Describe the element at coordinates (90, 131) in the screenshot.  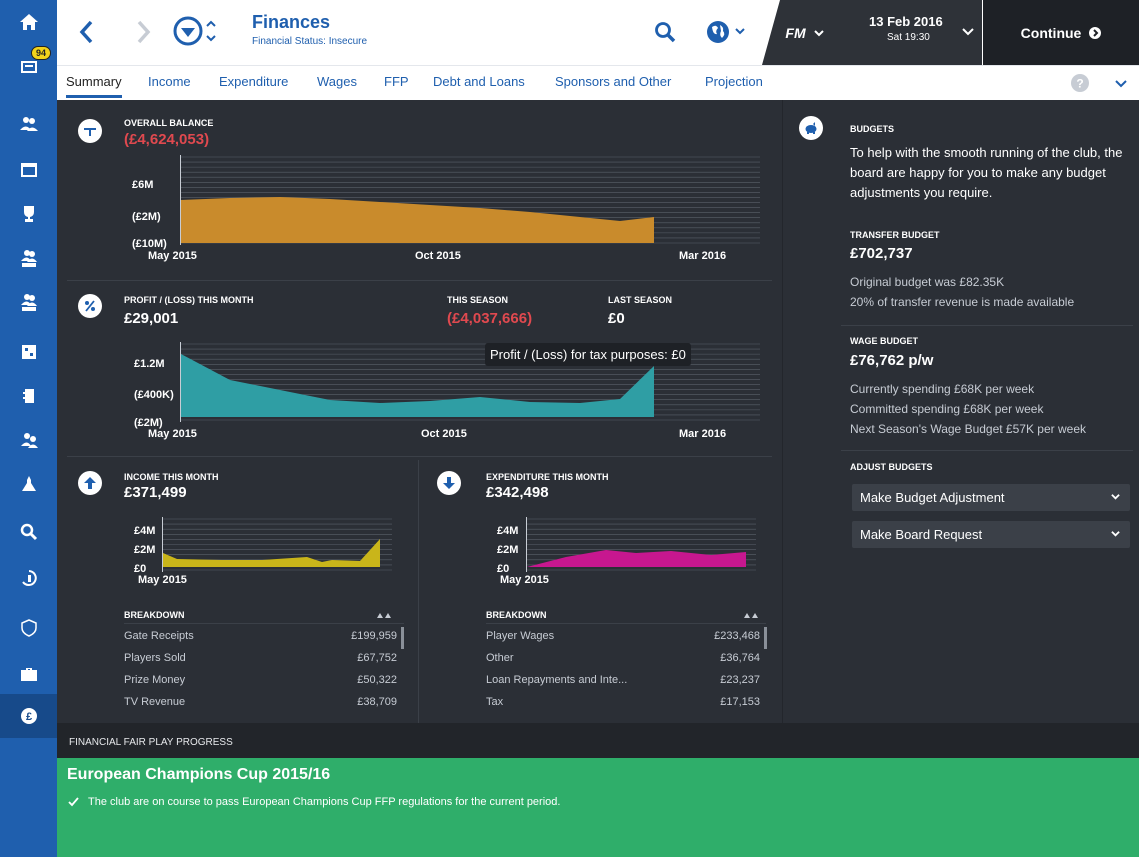
I see `balance-icon` at that location.